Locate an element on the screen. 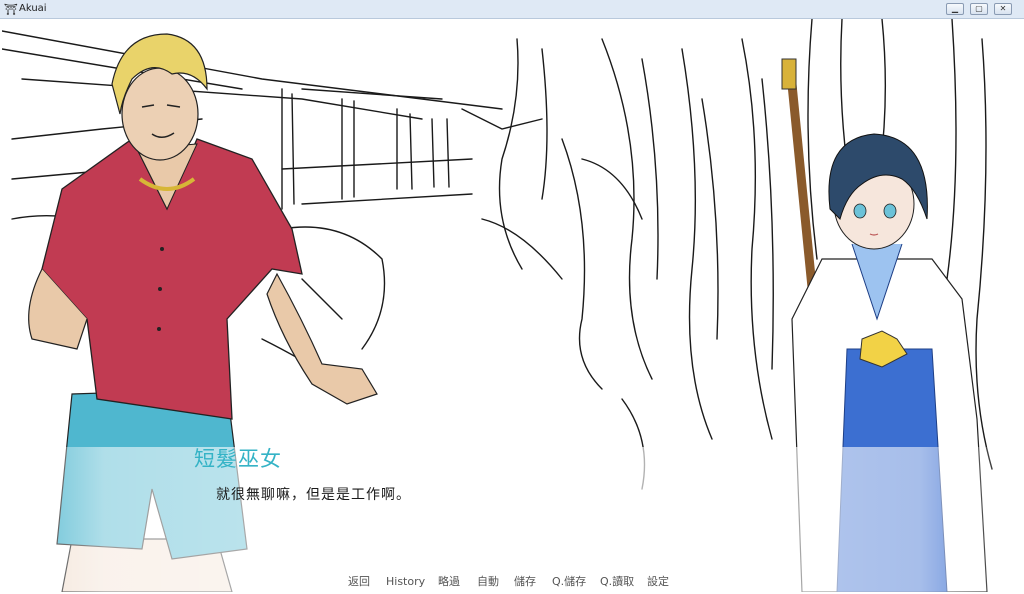  quick-menu-history: History is located at coordinates (405, 582).